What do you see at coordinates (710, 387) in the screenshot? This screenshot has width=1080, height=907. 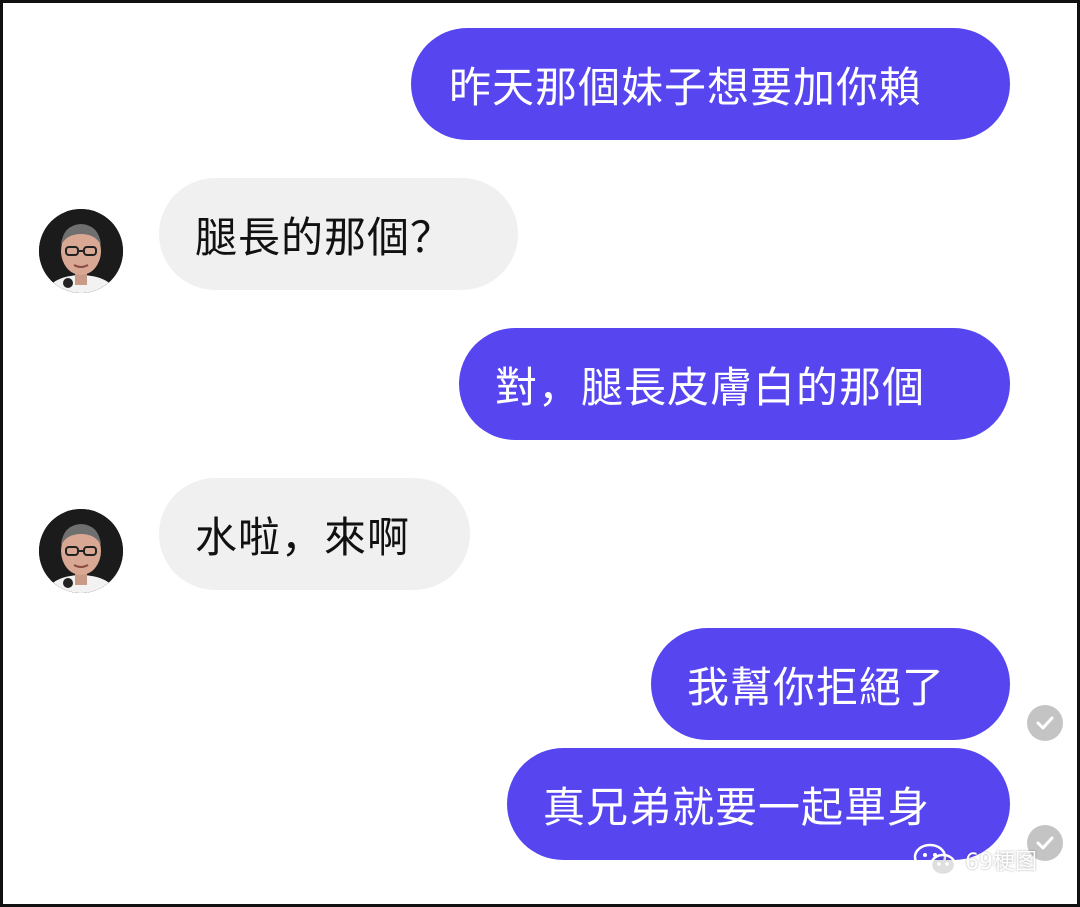 I see `message-text: 對，腿長皮膚白的那個` at bounding box center [710, 387].